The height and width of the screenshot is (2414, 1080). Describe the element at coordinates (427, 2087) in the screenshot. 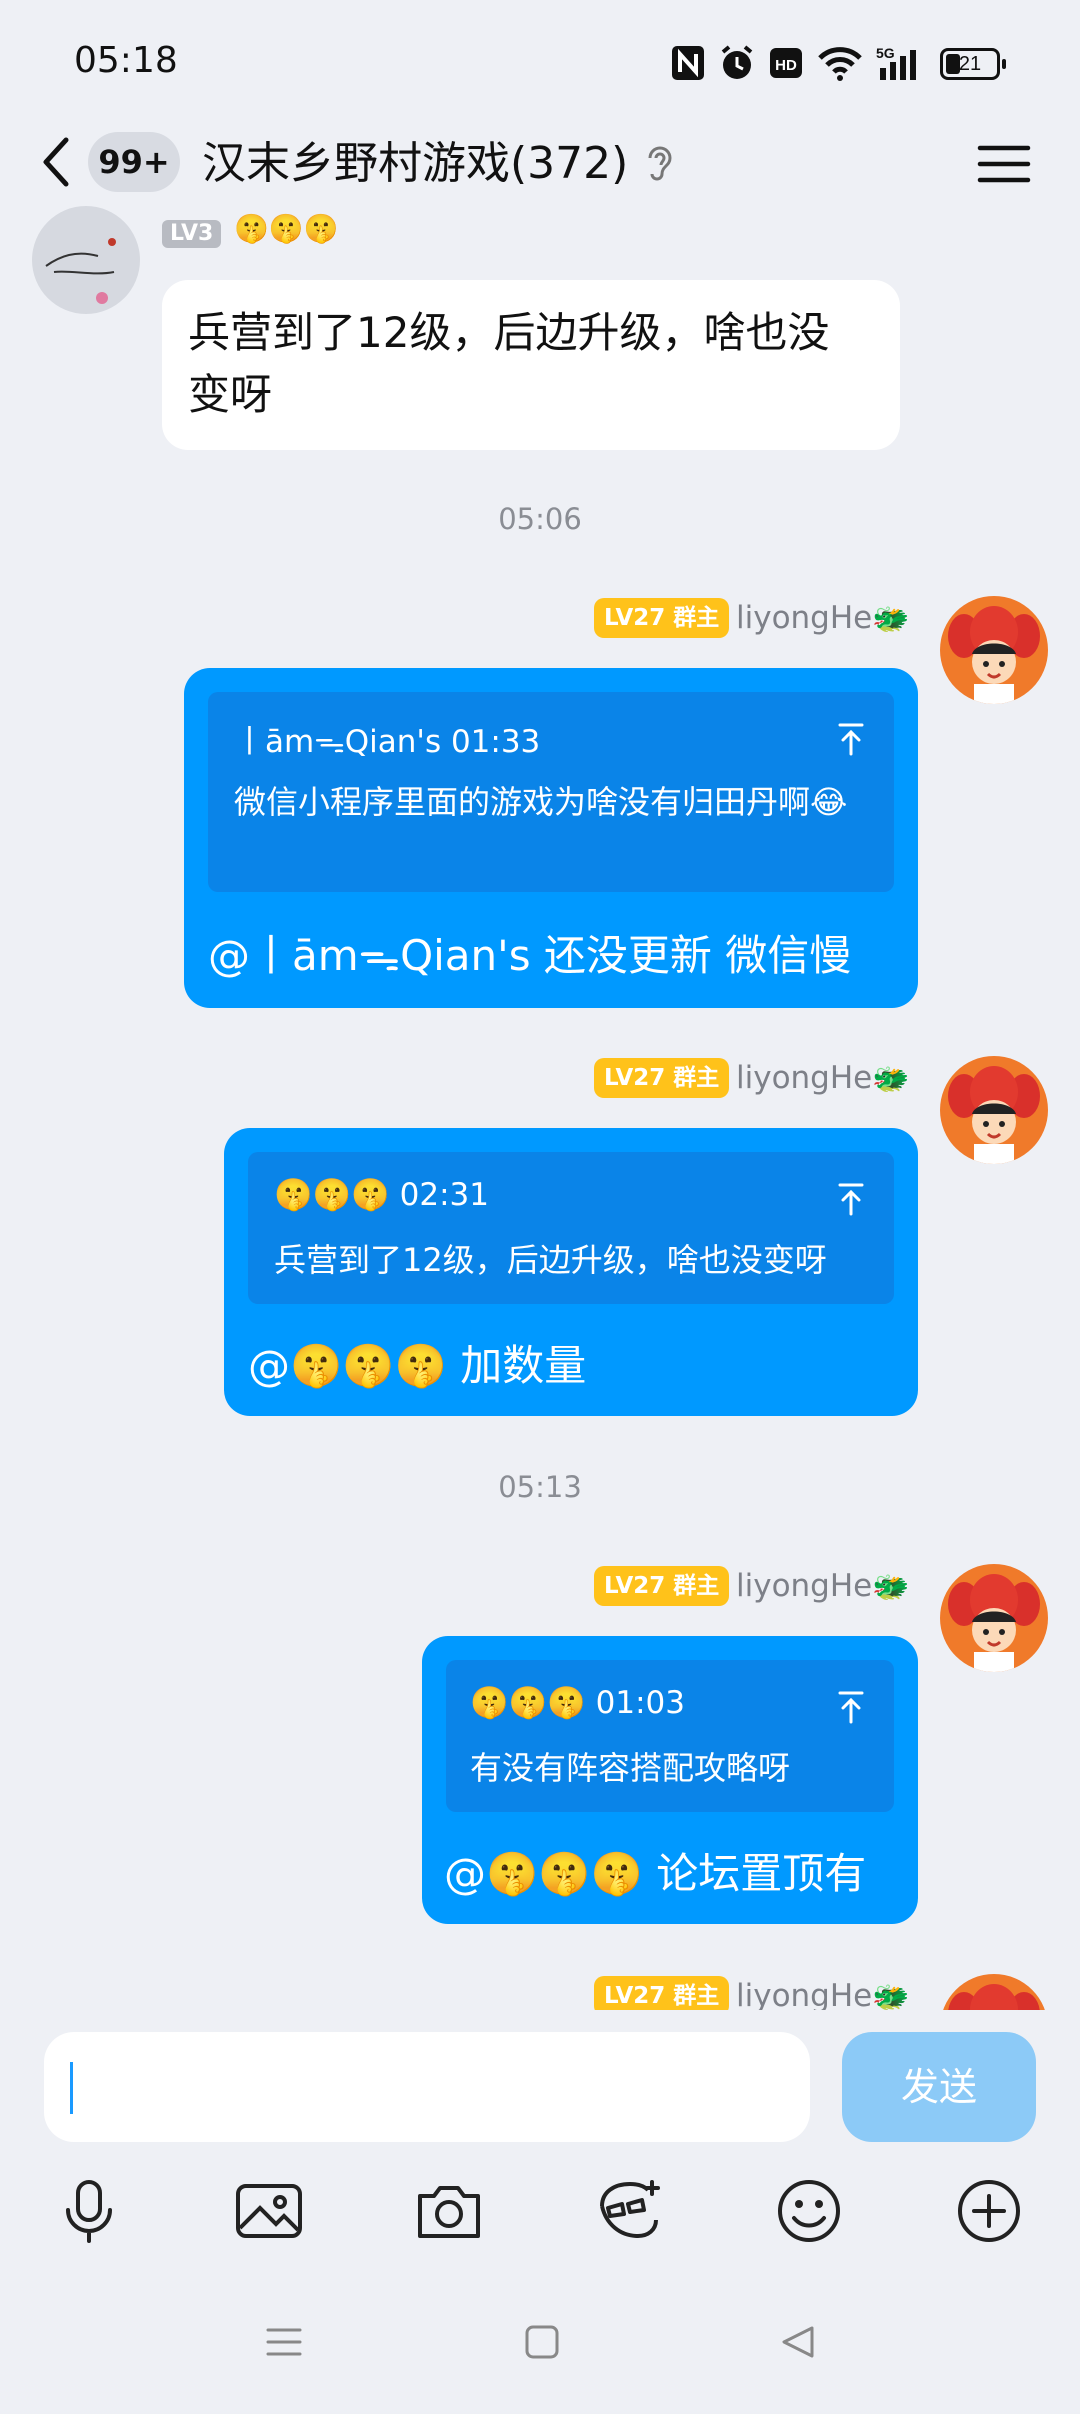

I see `message-input` at that location.